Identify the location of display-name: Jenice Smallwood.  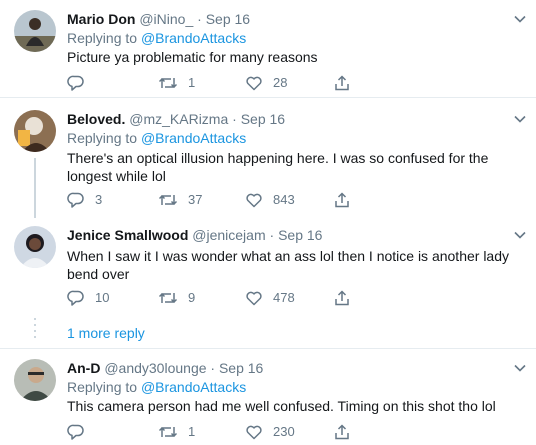
(127, 235).